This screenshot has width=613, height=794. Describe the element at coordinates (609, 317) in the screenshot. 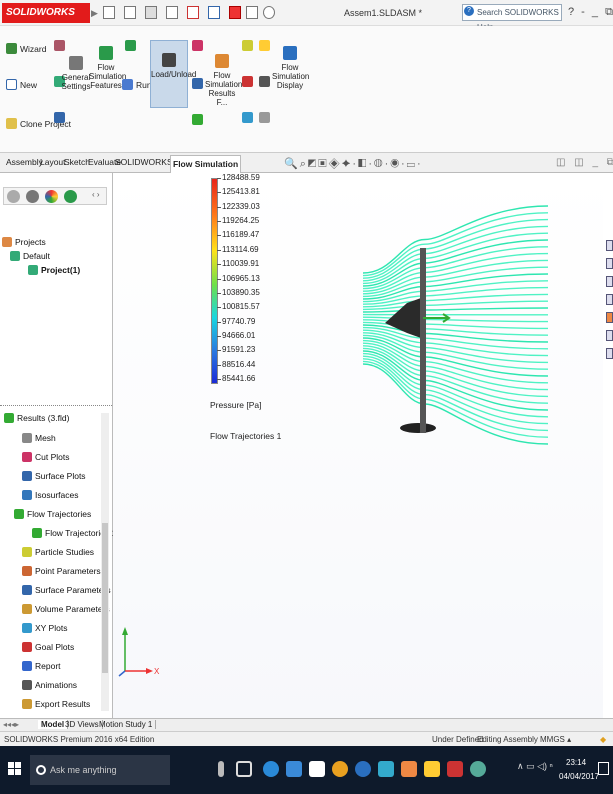

I see `appearances-icon` at that location.